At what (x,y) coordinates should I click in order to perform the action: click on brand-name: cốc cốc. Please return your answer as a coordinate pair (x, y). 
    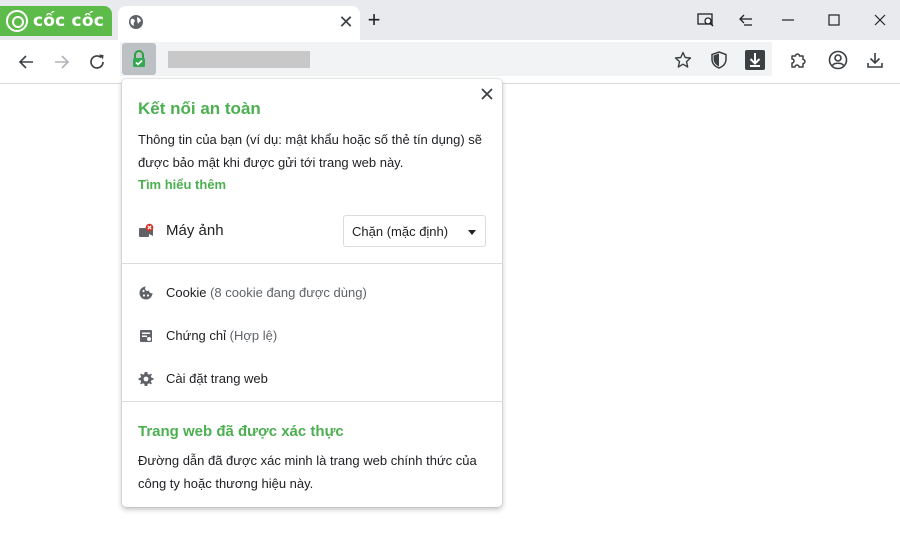
    Looking at the image, I should click on (68, 21).